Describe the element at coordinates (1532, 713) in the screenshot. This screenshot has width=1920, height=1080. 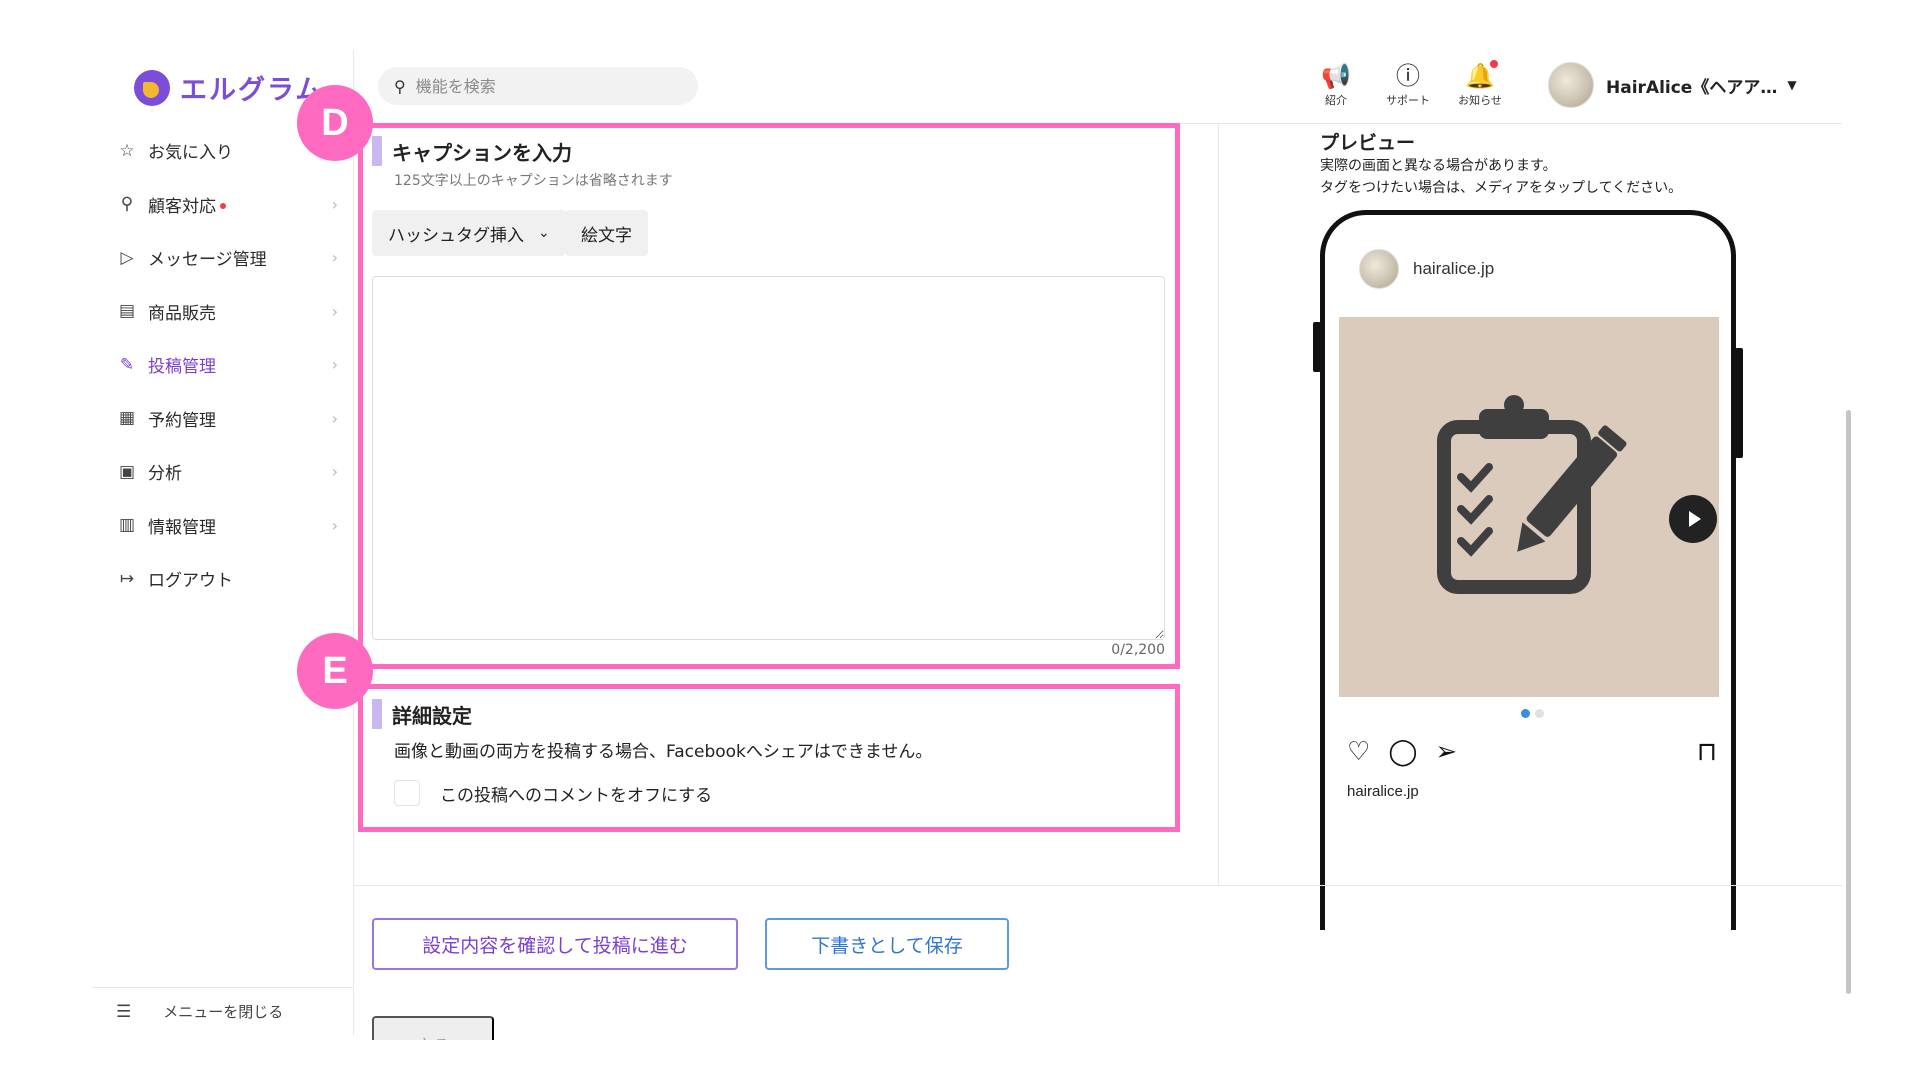
I see `carousel-dots` at that location.